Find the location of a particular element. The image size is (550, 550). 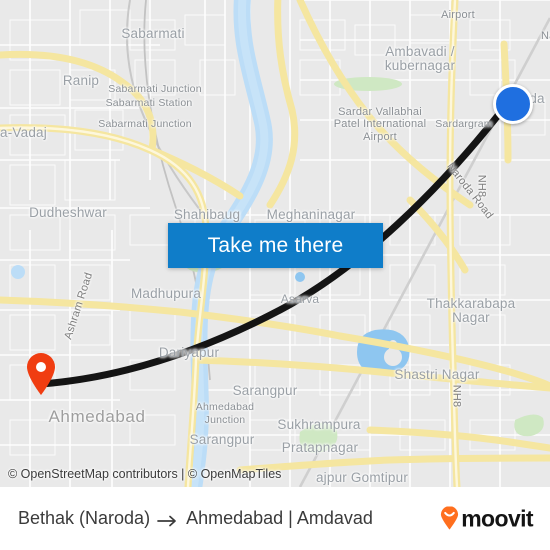

route-summary: Bethak (Naroda) Ahmedabad | Amdavad is located at coordinates (195, 518).